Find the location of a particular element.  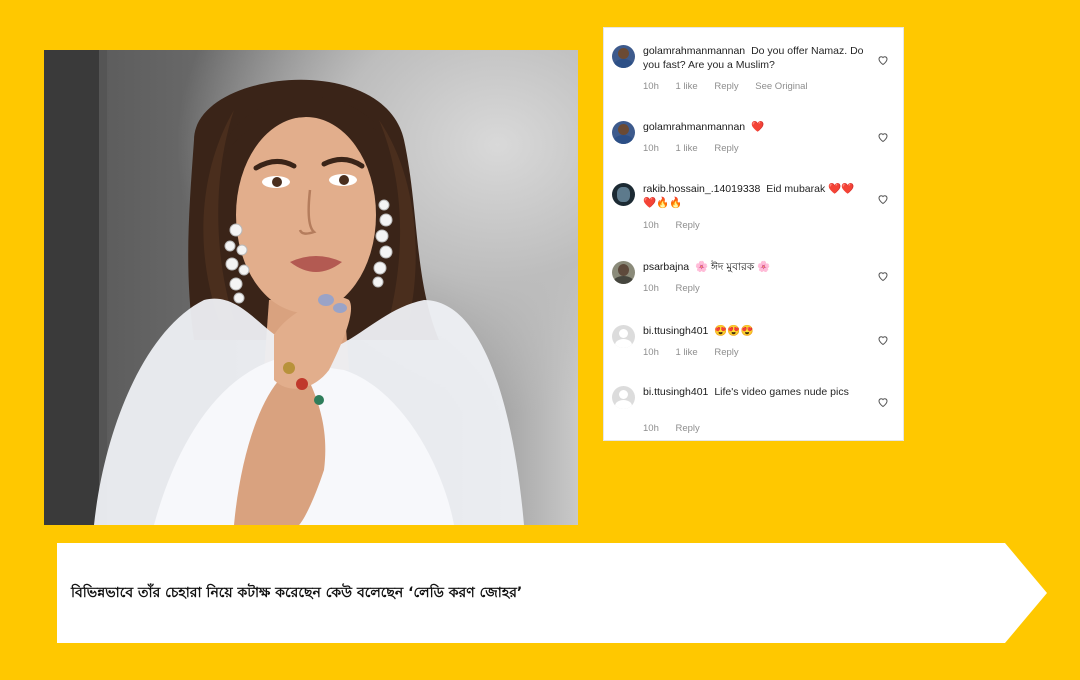

see-original-button: See Original is located at coordinates (781, 86).